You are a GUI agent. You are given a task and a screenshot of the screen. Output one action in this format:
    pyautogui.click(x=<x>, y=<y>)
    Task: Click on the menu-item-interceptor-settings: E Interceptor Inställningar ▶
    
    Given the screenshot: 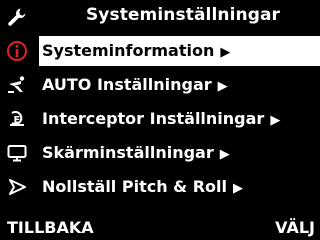 What is the action you would take?
    pyautogui.click(x=160, y=119)
    